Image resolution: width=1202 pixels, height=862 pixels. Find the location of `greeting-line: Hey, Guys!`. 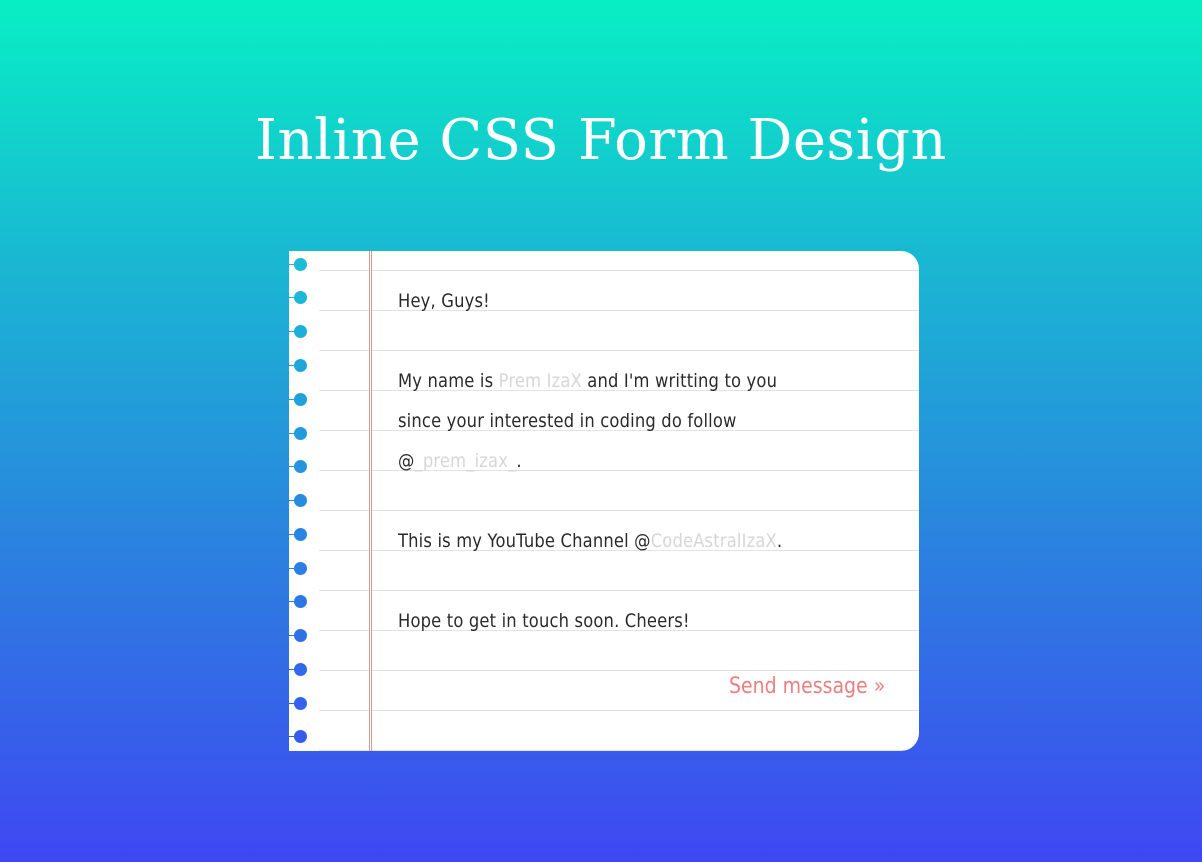

greeting-line: Hey, Guys! is located at coordinates (600, 301).